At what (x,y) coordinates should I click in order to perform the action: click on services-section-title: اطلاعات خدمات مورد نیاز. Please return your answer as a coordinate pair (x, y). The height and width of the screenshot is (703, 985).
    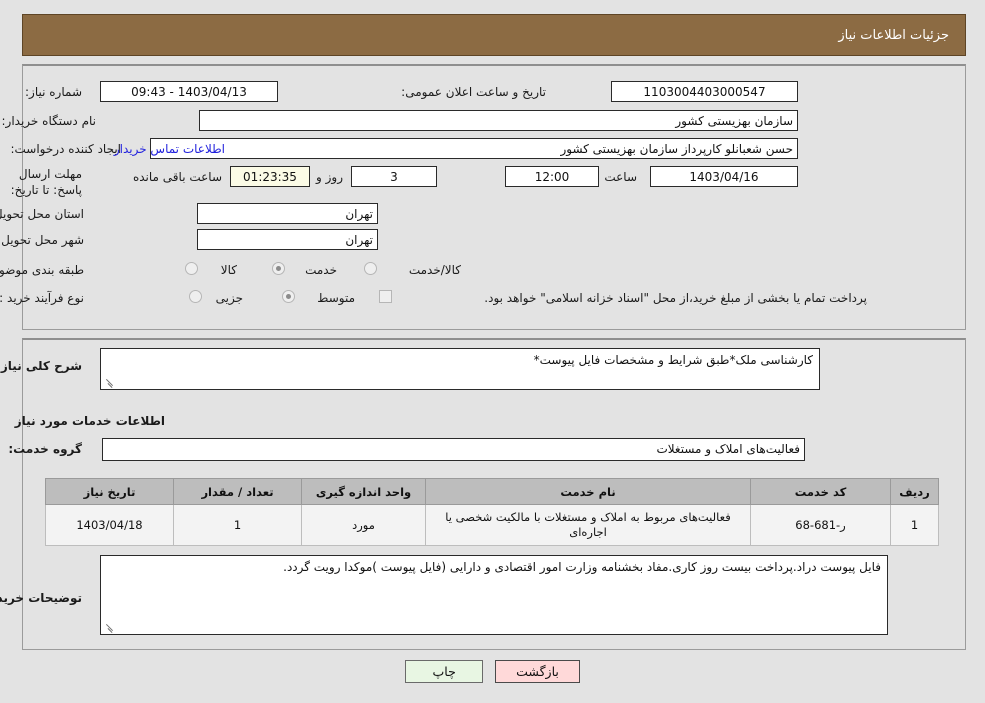
    Looking at the image, I should click on (89, 421).